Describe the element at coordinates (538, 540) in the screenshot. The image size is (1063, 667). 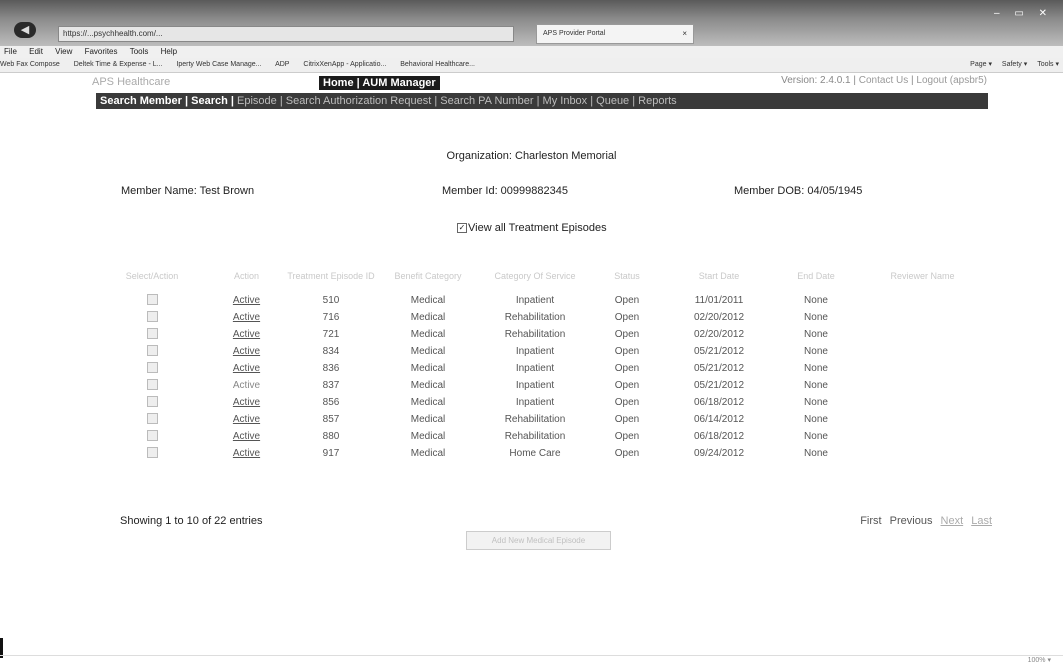
I see `add-episode-button: Add New Medical Episode` at that location.